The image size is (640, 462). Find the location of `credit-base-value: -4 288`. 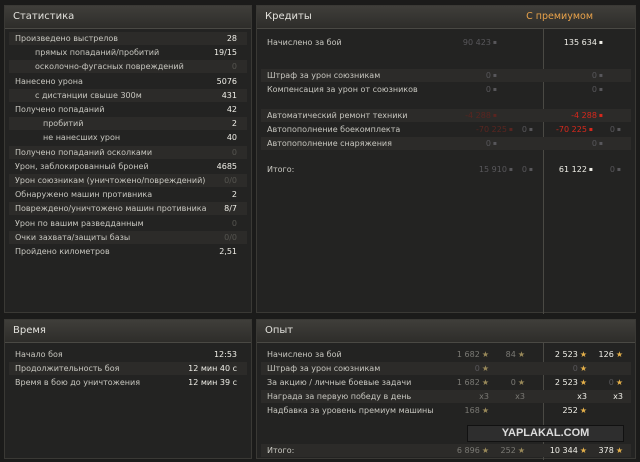

credit-base-value: -4 288 is located at coordinates (478, 115).